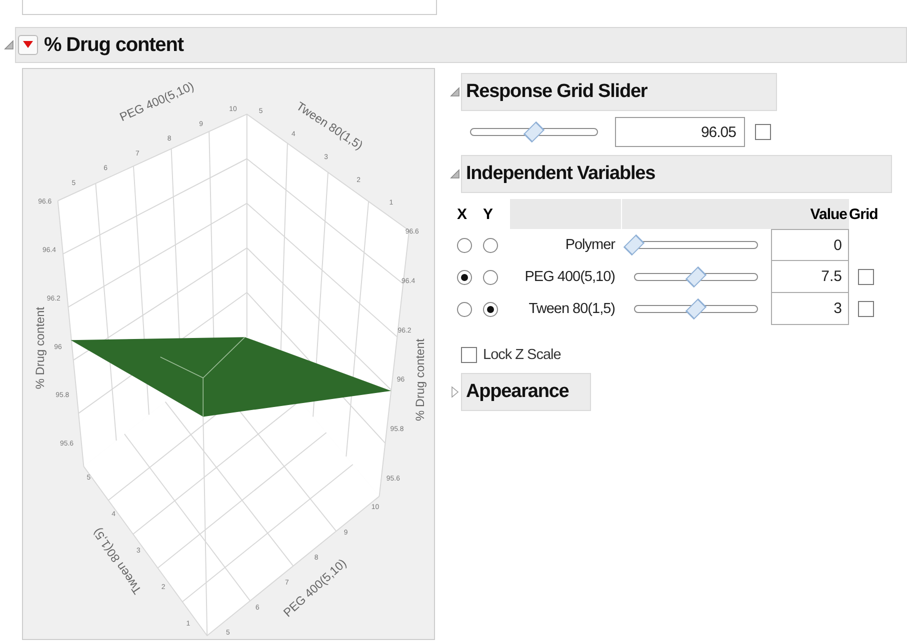  Describe the element at coordinates (810, 309) in the screenshot. I see `value-field: 3` at that location.